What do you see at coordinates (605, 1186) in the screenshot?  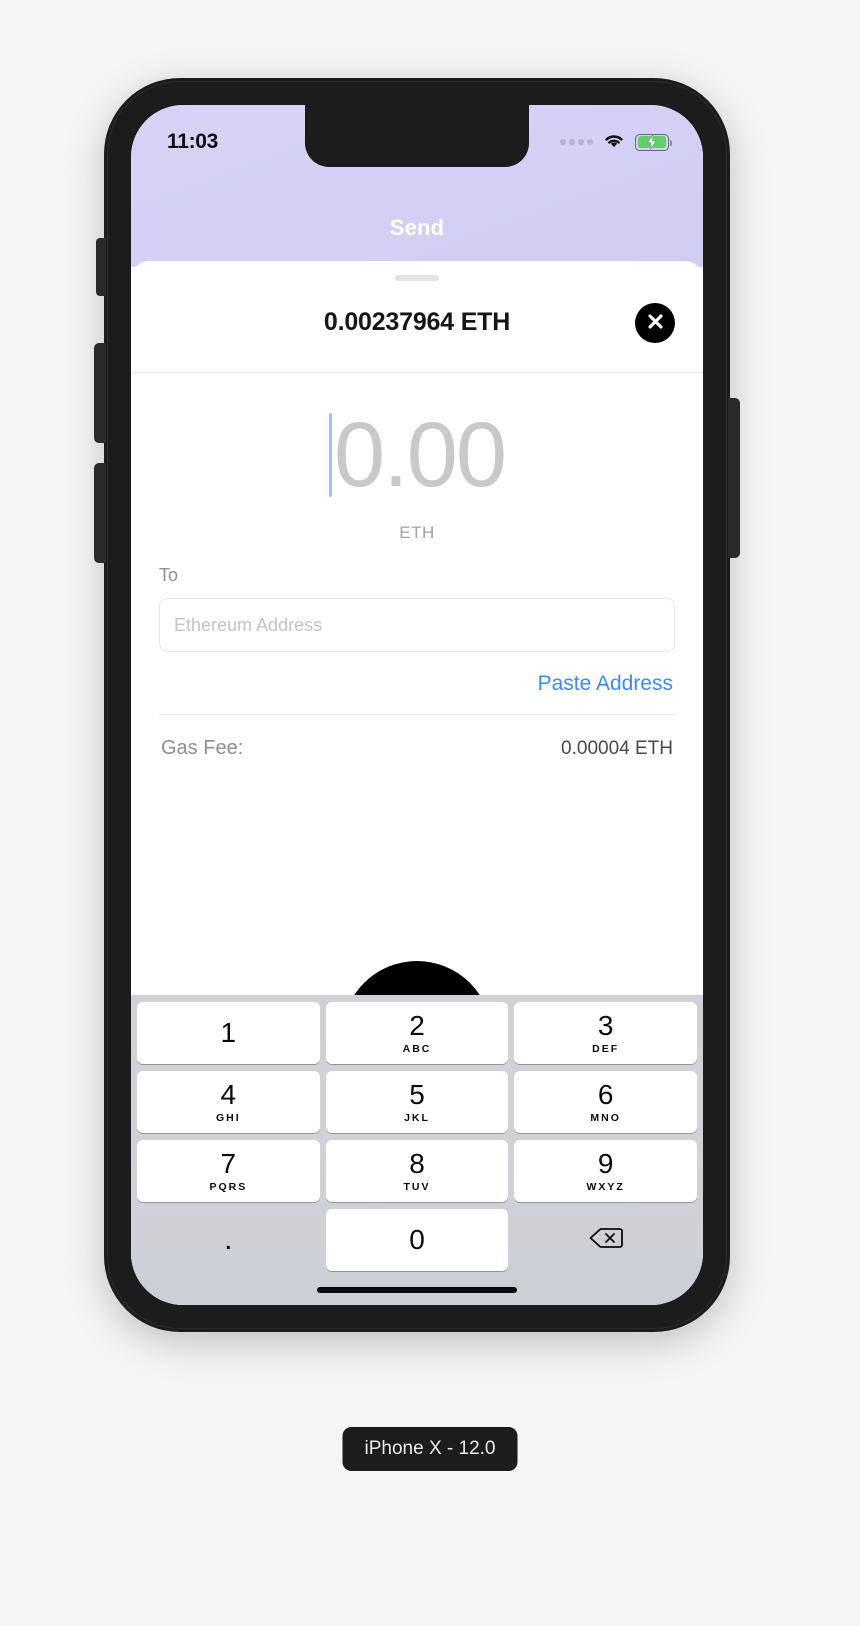 I see `key-letters: WXYZ` at bounding box center [605, 1186].